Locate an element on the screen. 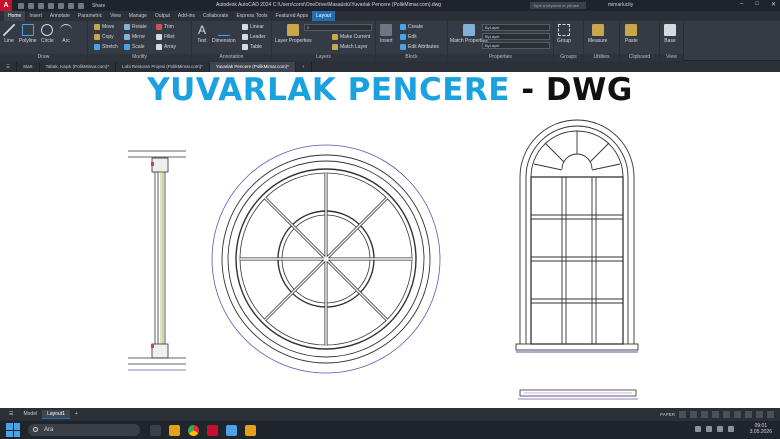 The width and height of the screenshot is (780, 439). linetype-dropdown: ByLayer is located at coordinates (516, 36).